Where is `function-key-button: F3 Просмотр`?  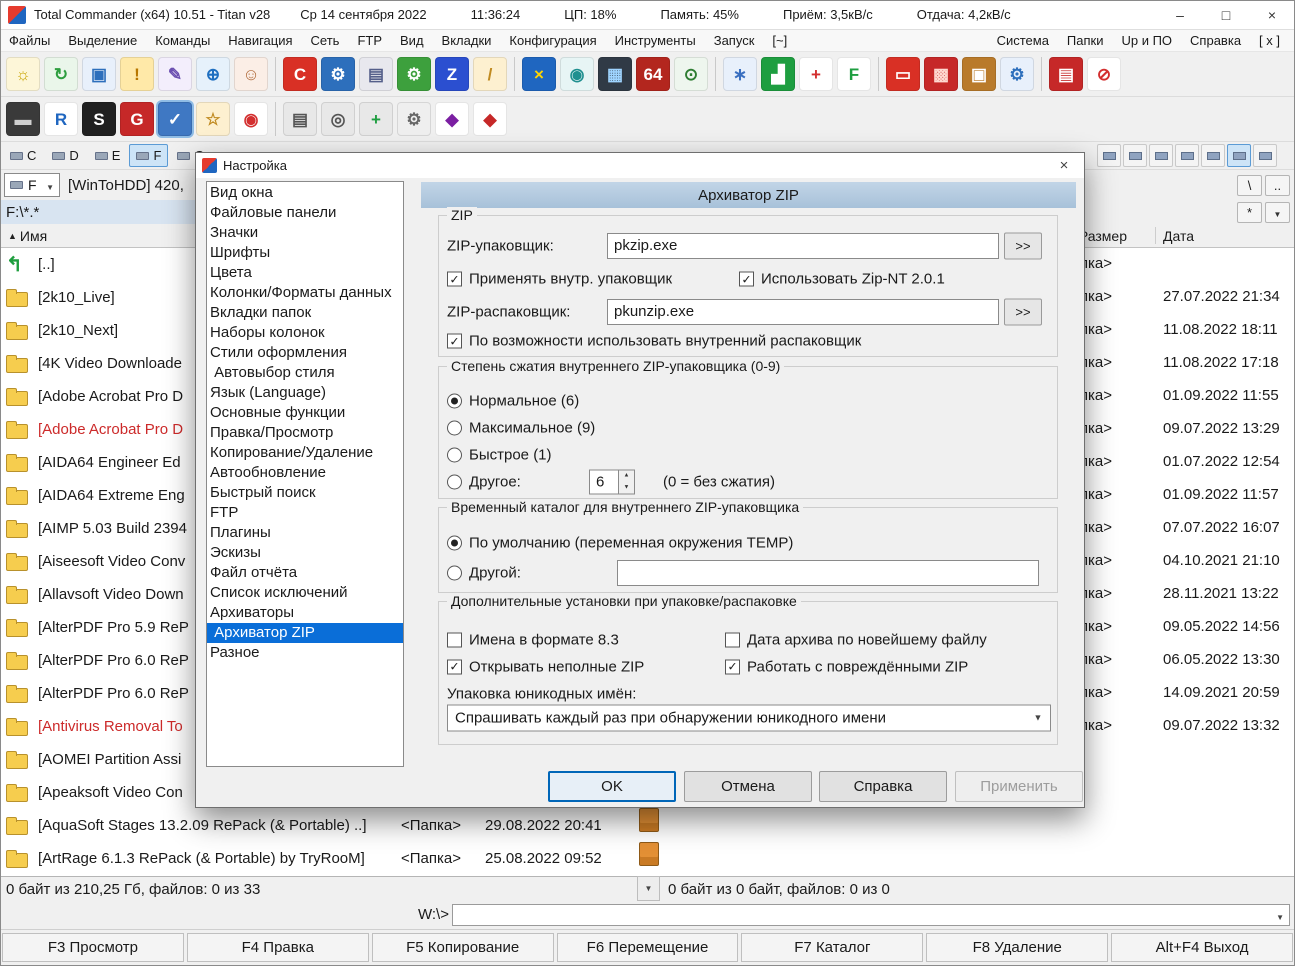
function-key-button: F3 Просмотр is located at coordinates (93, 947).